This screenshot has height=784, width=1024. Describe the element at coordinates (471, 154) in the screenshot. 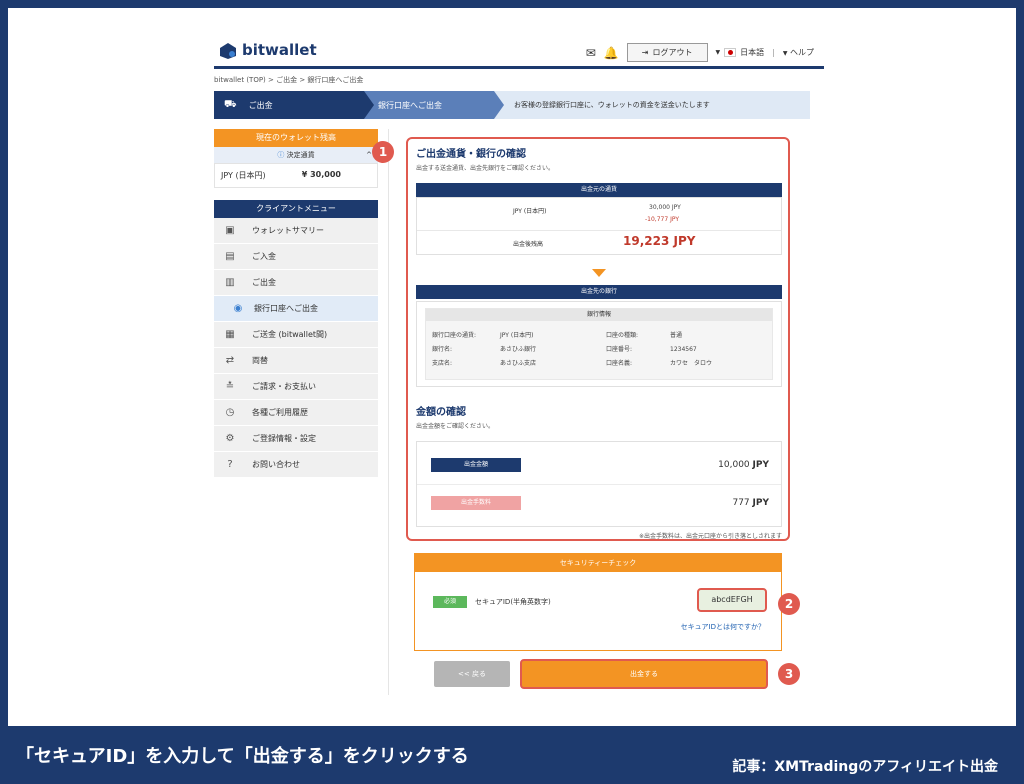

I see `confirm-title: ご出金通貨・銀行の確認` at that location.